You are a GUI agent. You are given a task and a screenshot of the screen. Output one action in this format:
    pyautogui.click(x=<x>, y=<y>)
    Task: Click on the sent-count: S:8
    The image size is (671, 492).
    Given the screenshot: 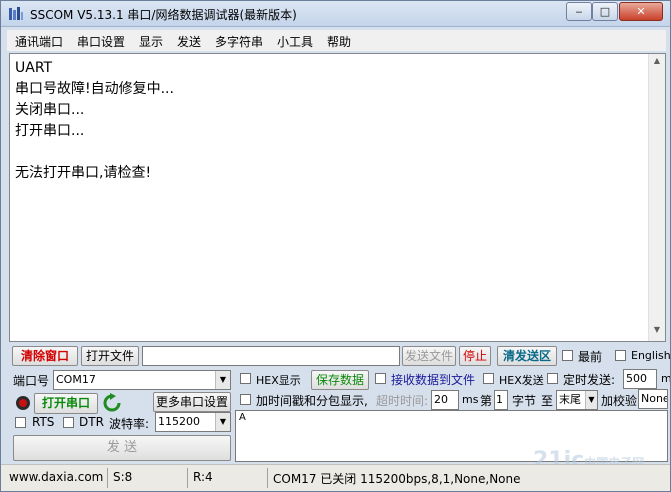 What is the action you would take?
    pyautogui.click(x=123, y=477)
    